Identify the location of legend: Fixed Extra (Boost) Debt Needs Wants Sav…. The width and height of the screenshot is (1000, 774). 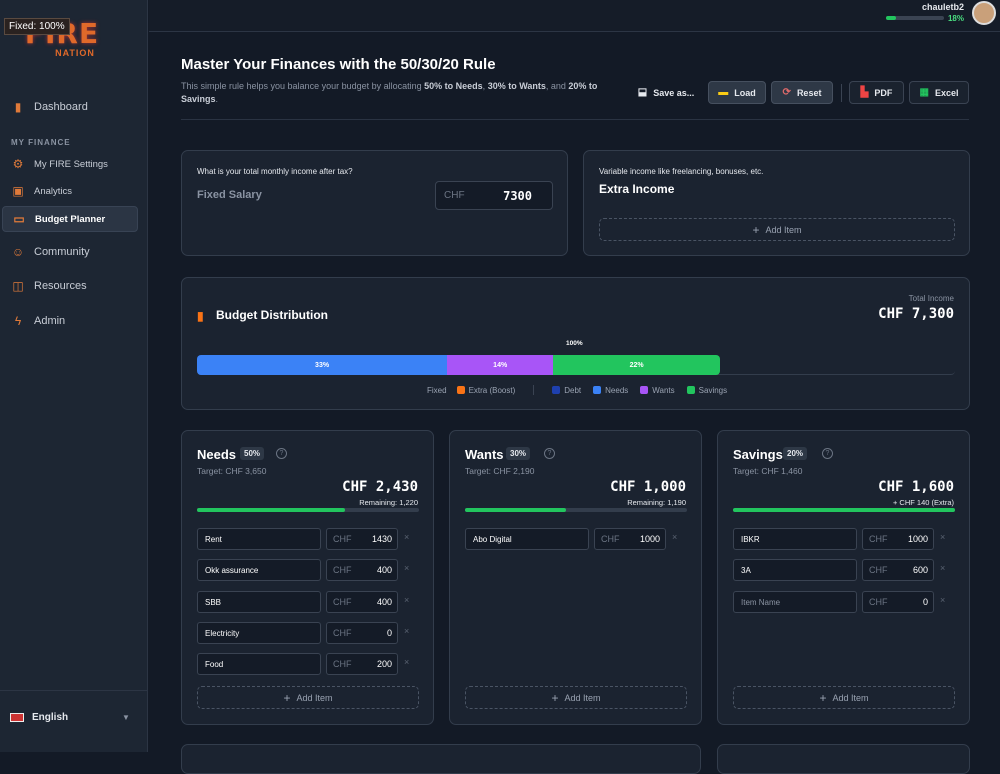
(577, 390).